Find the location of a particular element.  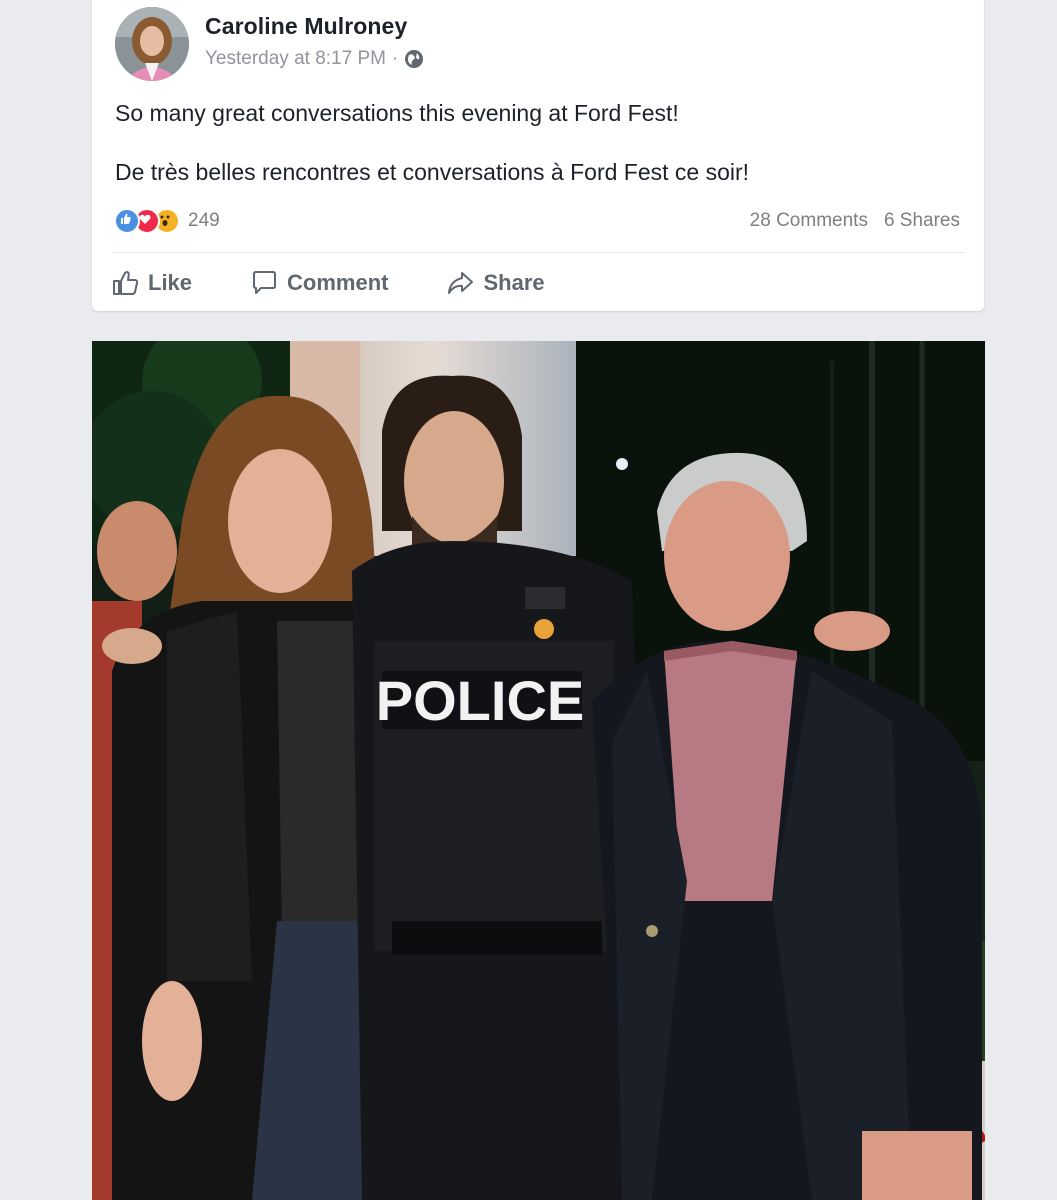

post-meta: Yesterday at 8:17 PM · is located at coordinates (314, 59).